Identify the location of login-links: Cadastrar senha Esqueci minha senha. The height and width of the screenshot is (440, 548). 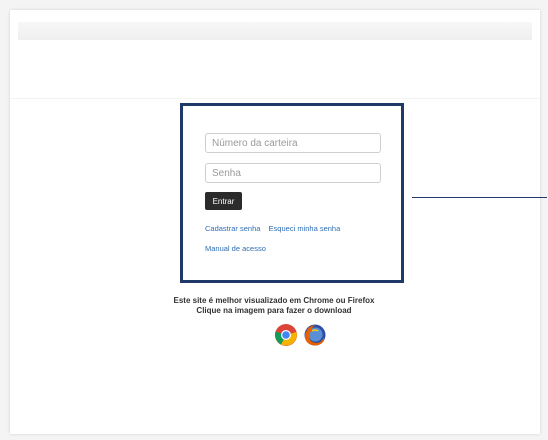
(275, 228).